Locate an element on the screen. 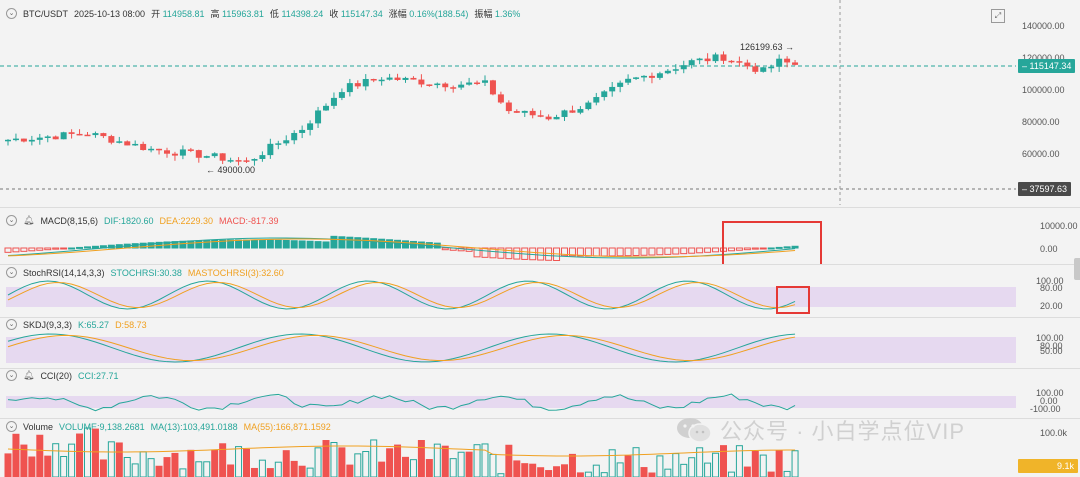 The height and width of the screenshot is (477, 1080). crosshair-price-tag: – 37597.63 is located at coordinates (1045, 189).